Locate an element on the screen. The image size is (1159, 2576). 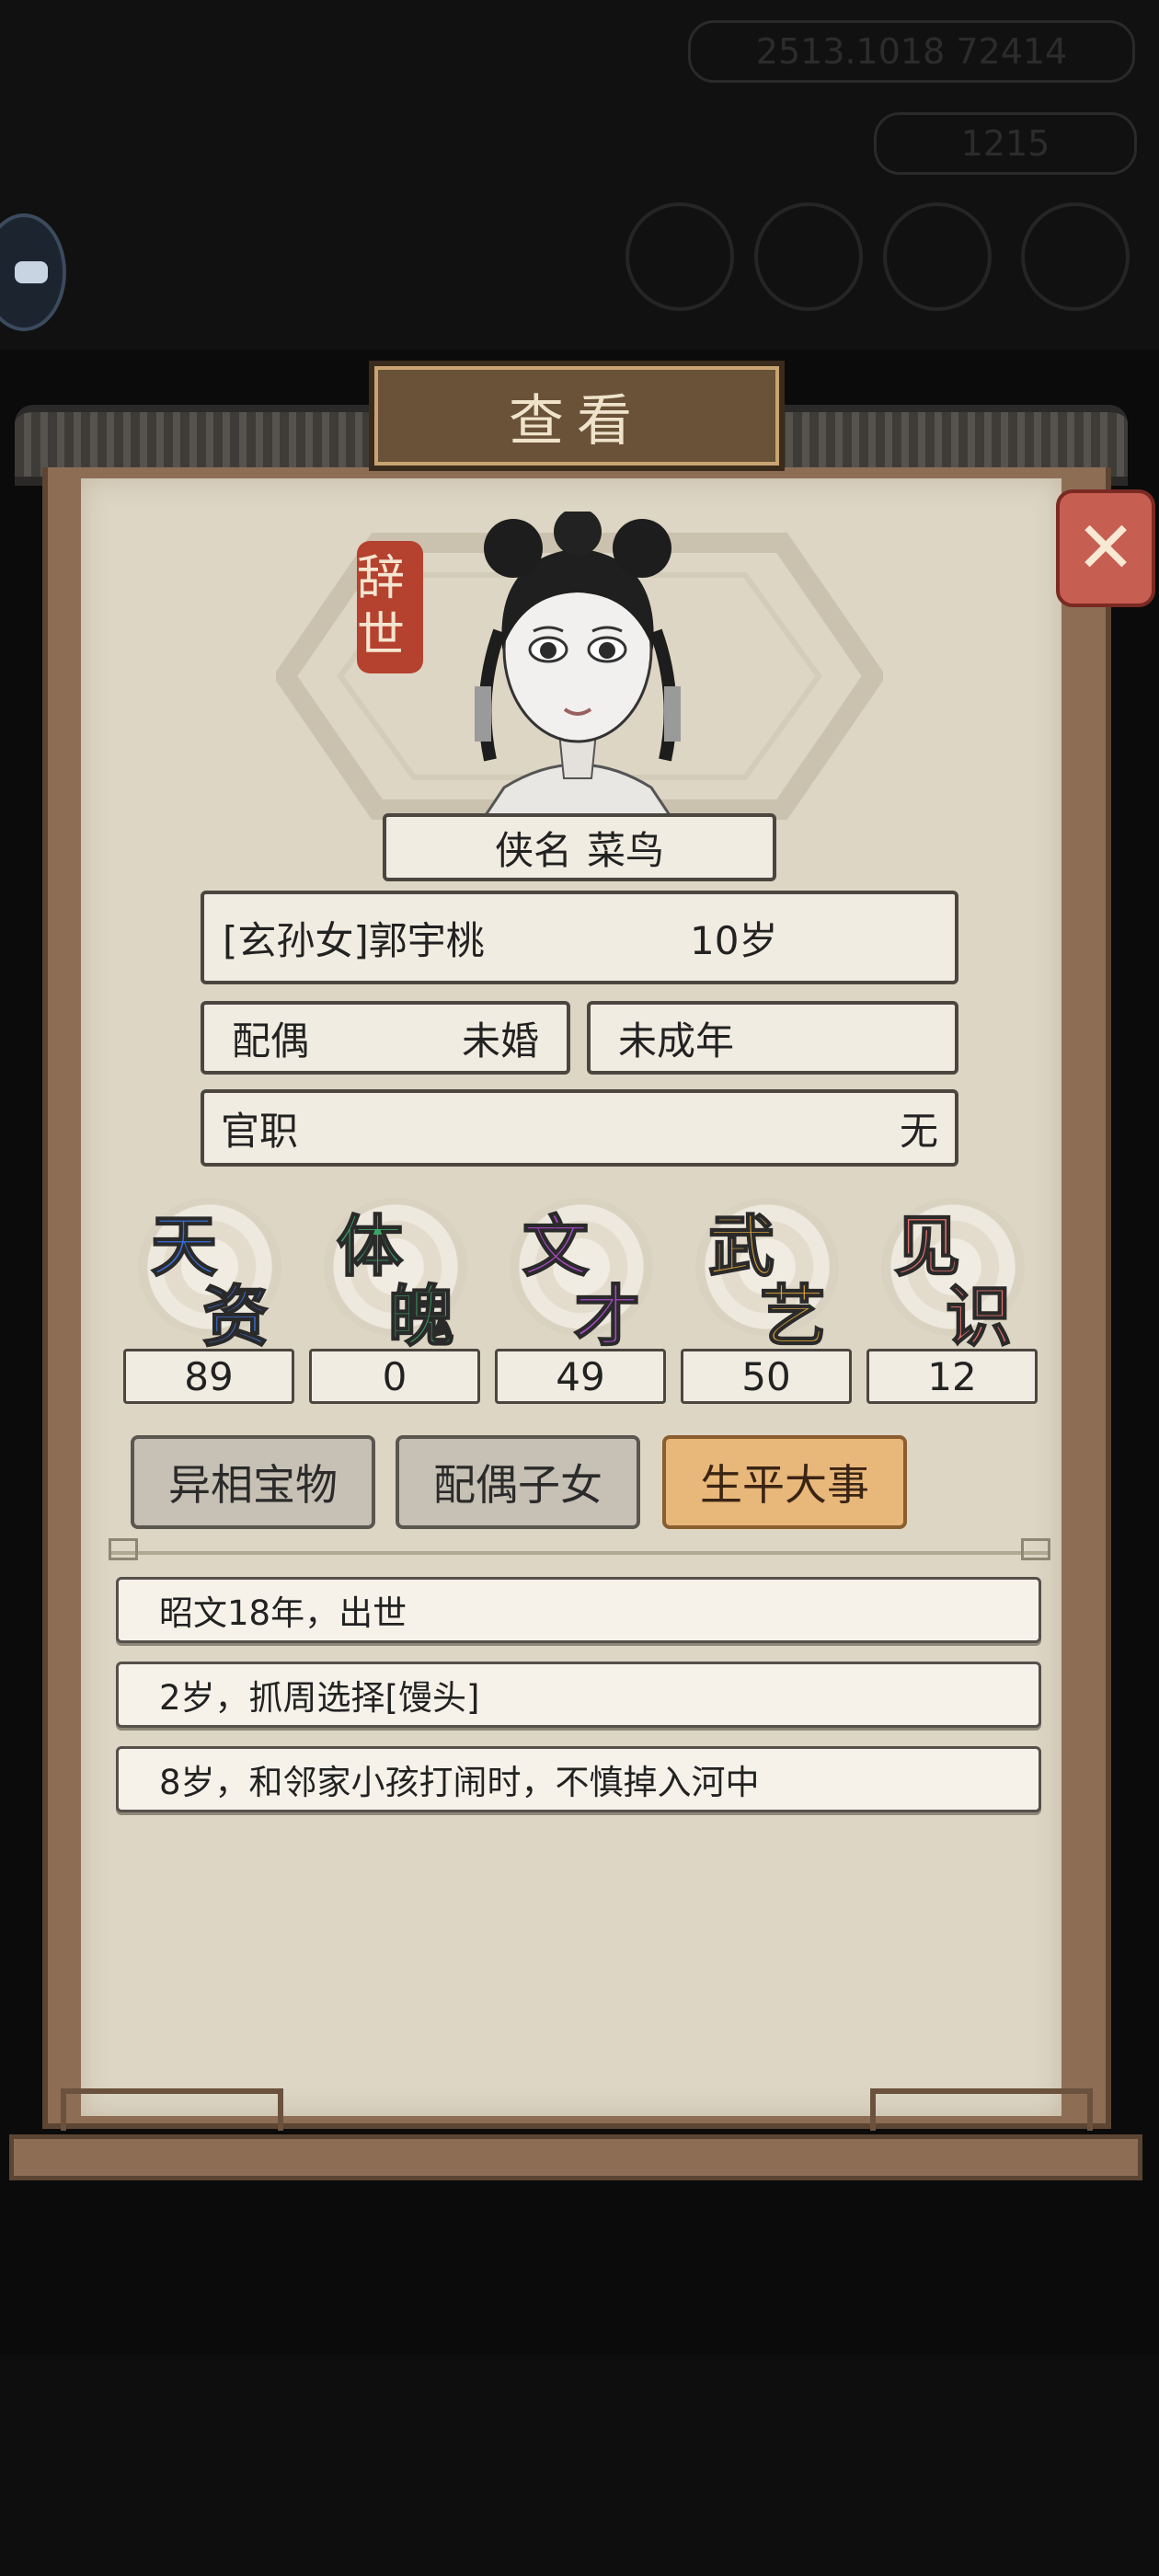
background-top-bar: 2513.1018 72414 1215 is located at coordinates (579, 175).